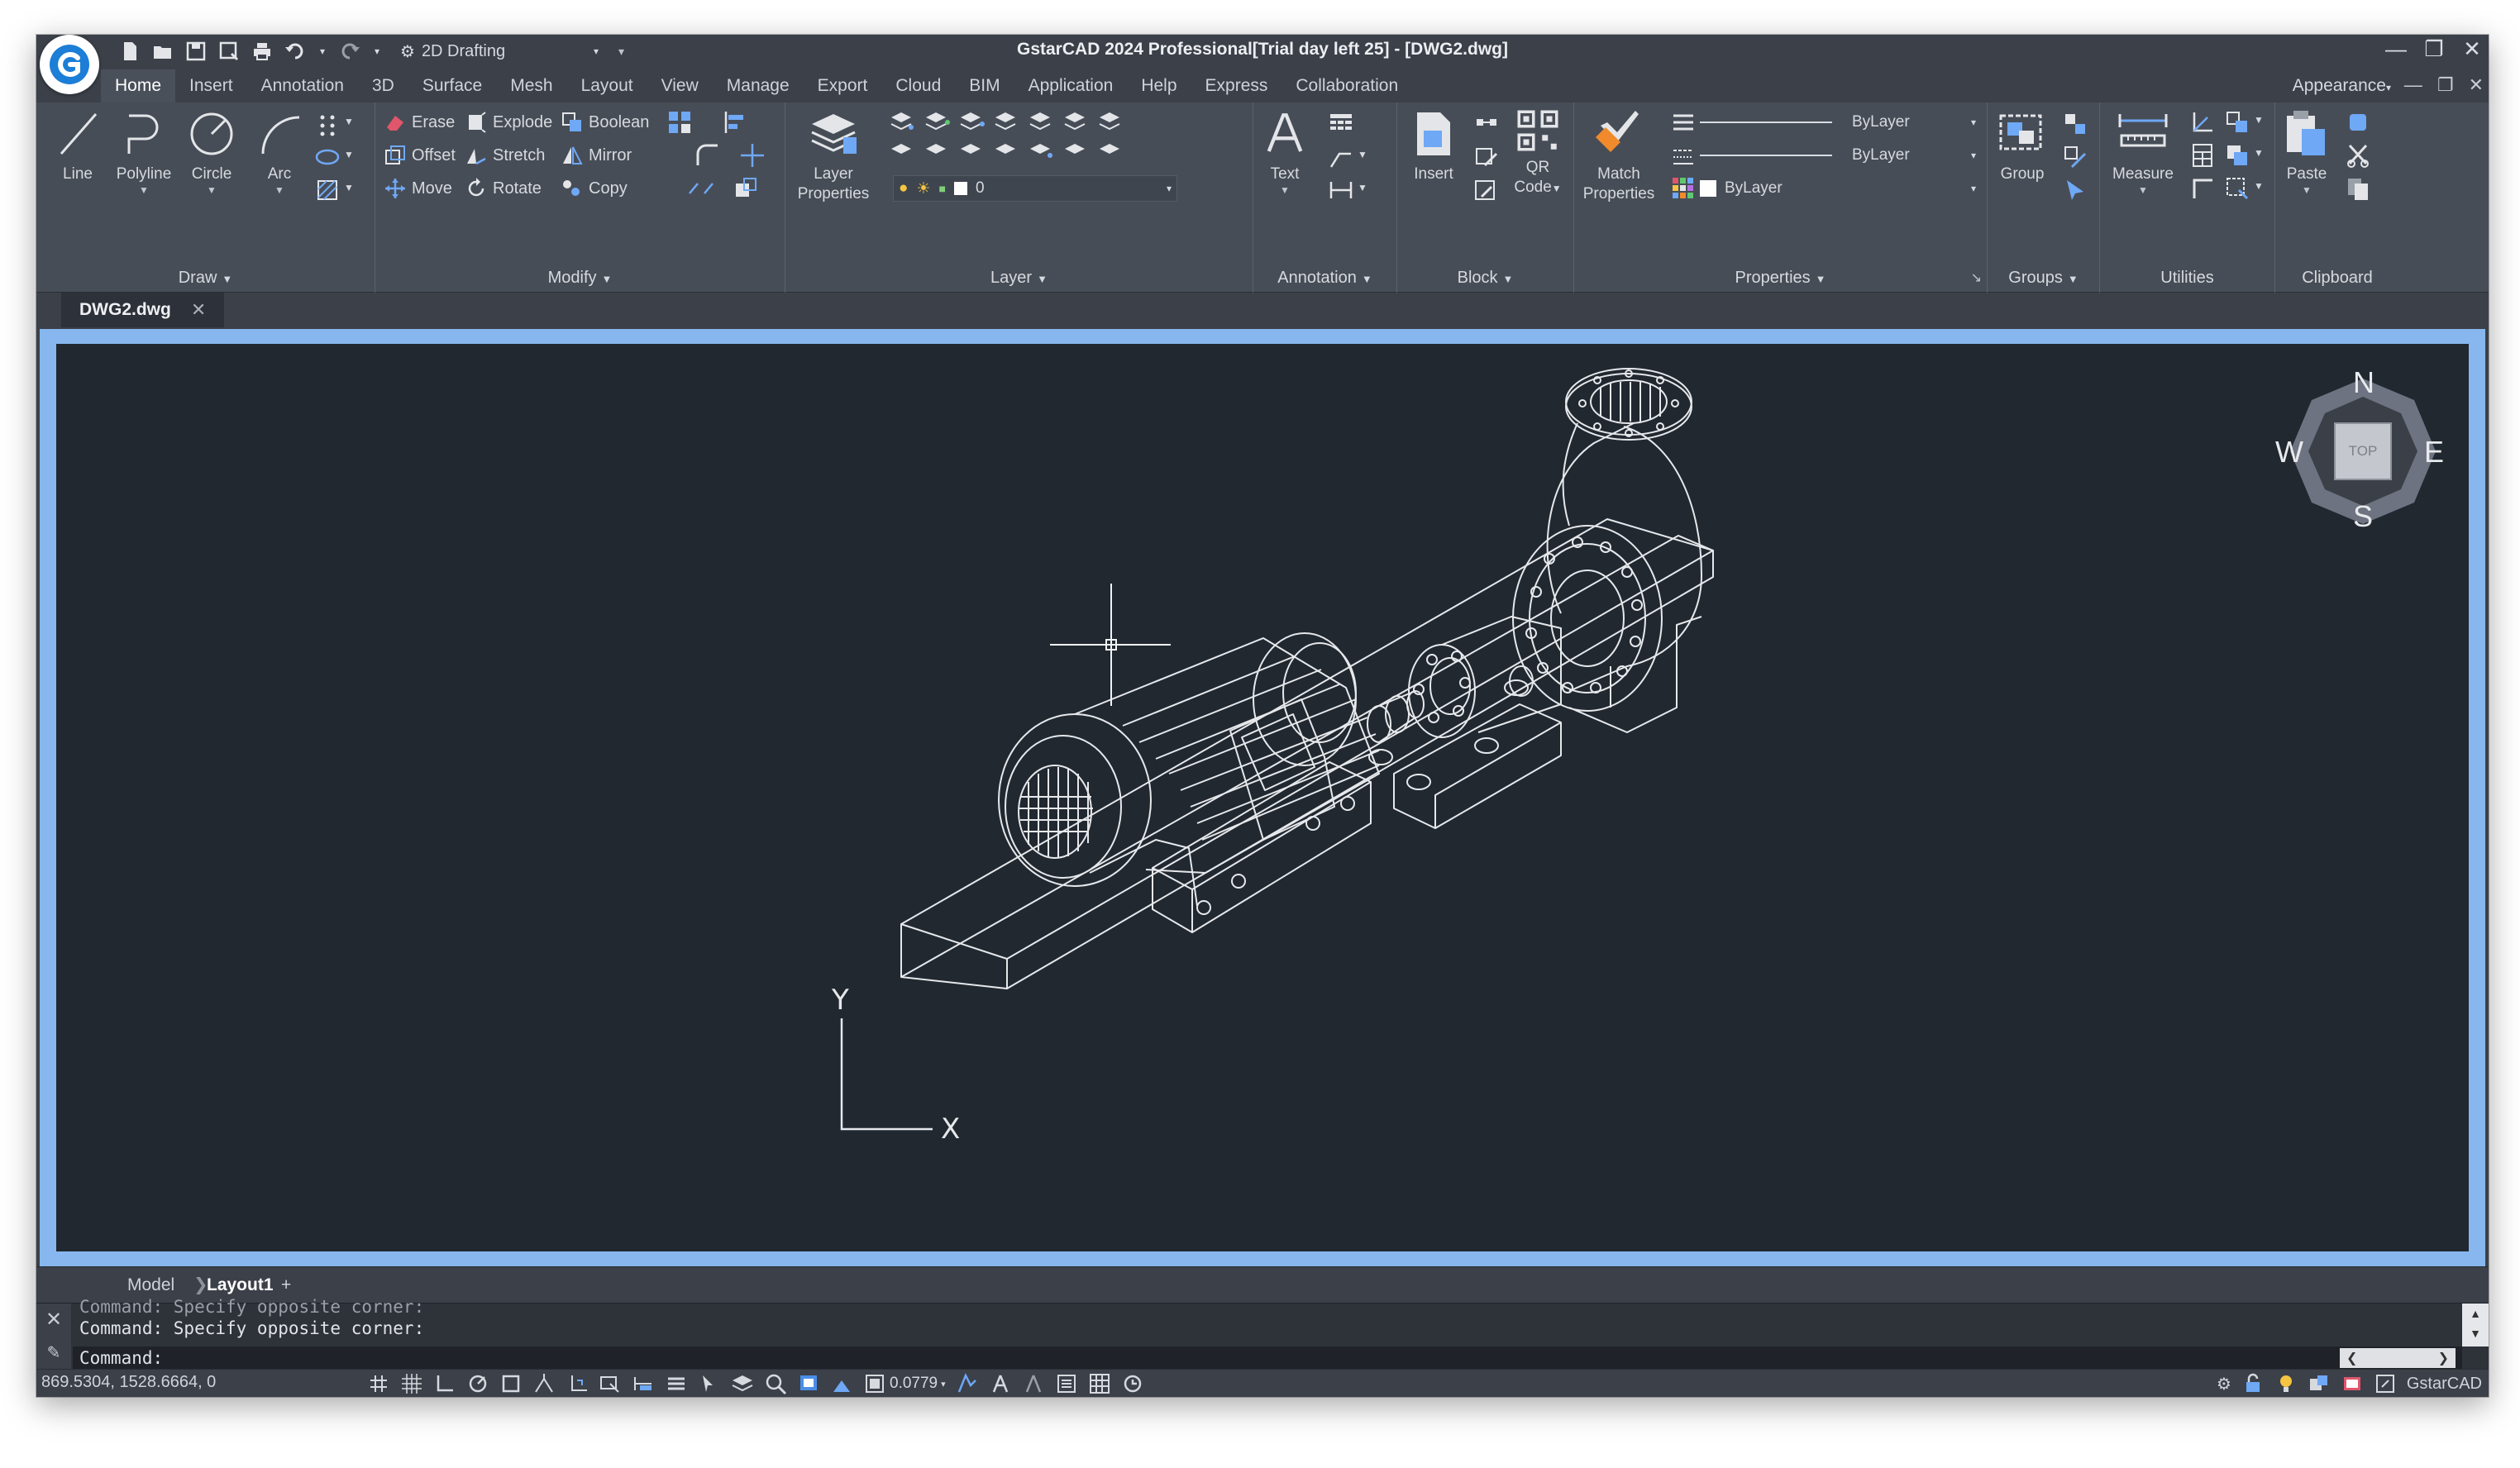  What do you see at coordinates (605, 122) in the screenshot?
I see `boolean-button: Boolean` at bounding box center [605, 122].